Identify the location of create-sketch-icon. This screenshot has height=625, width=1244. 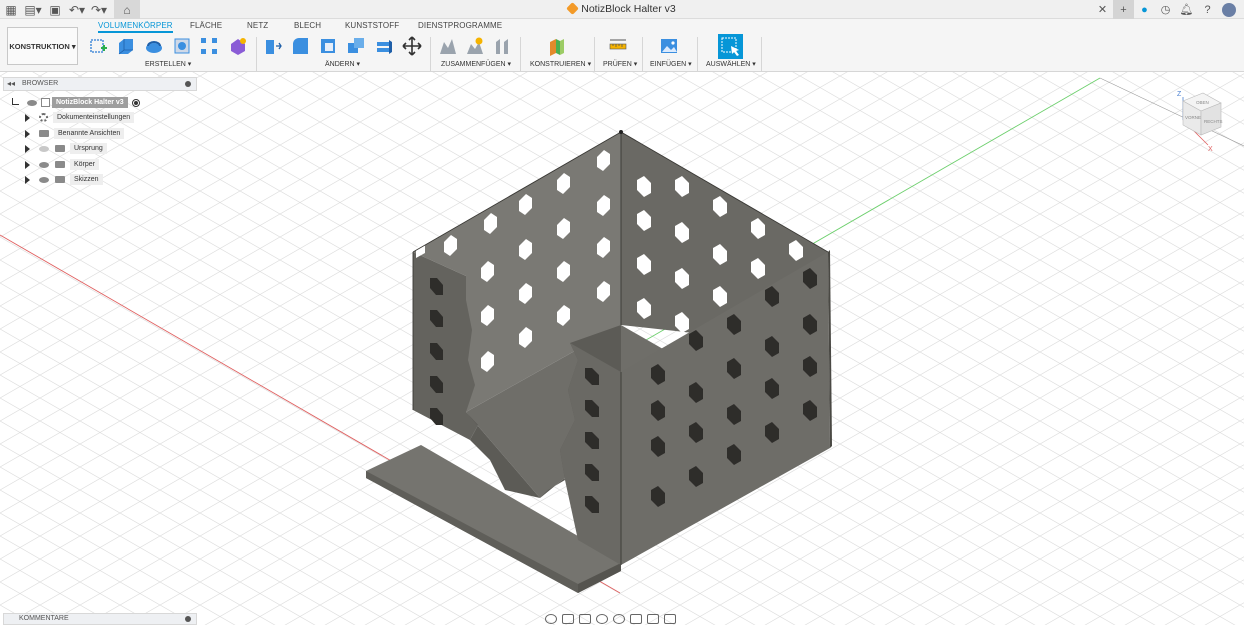
(98, 46).